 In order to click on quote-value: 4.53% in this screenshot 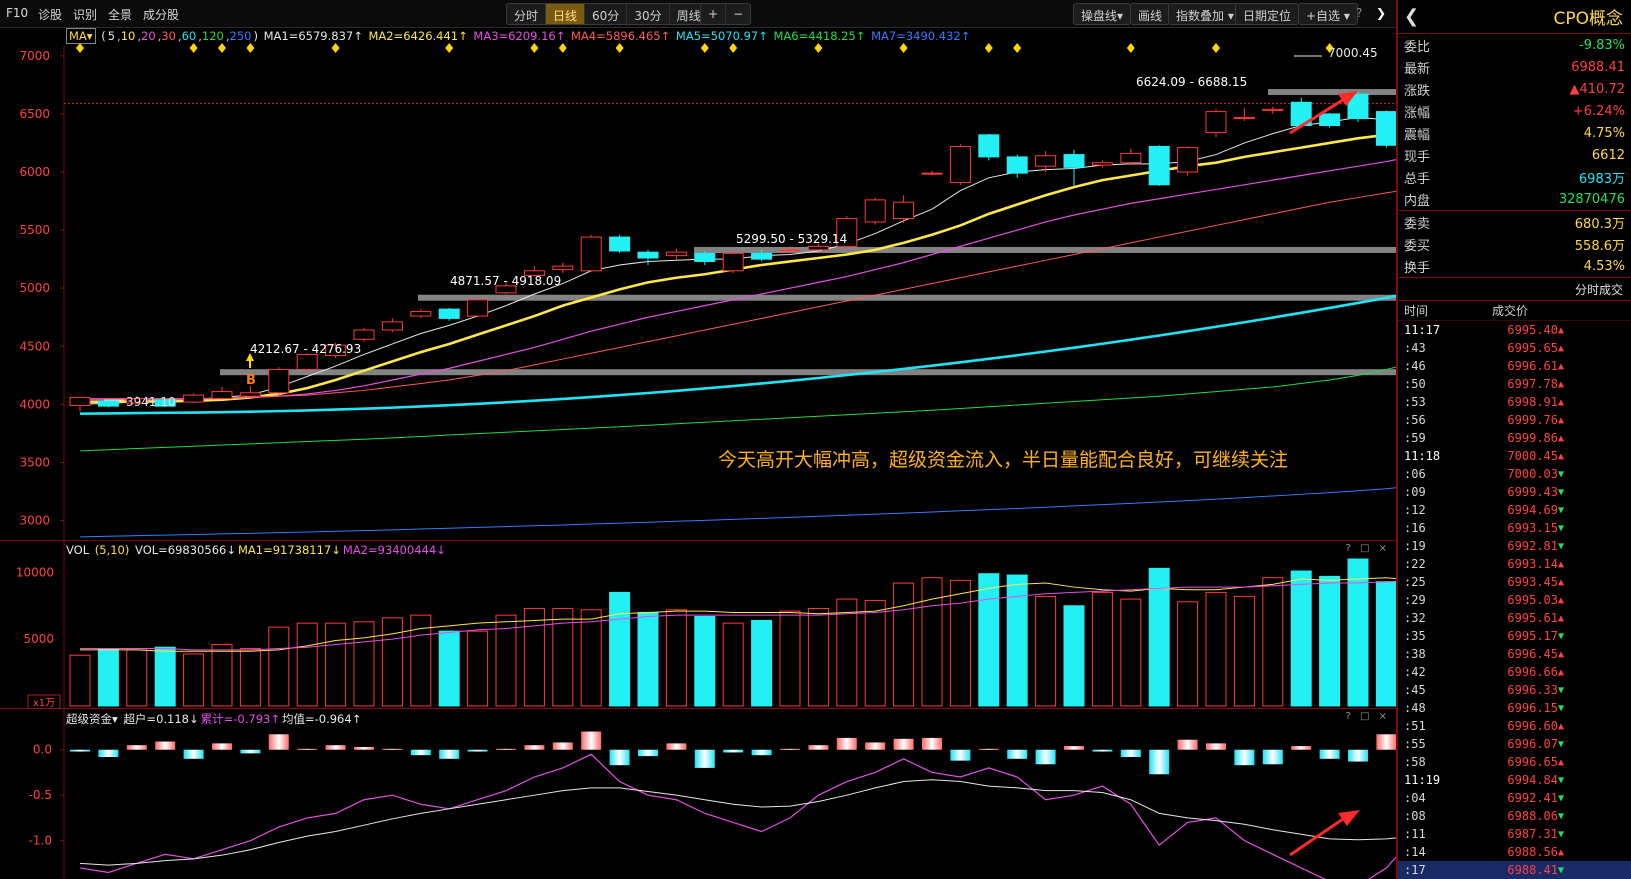, I will do `click(1604, 266)`.